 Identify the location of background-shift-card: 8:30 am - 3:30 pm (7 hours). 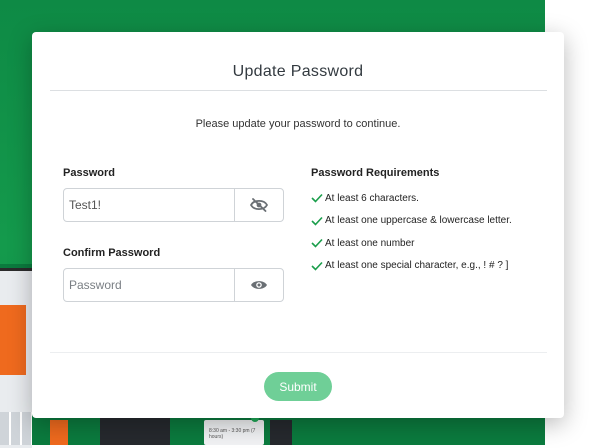
(234, 432).